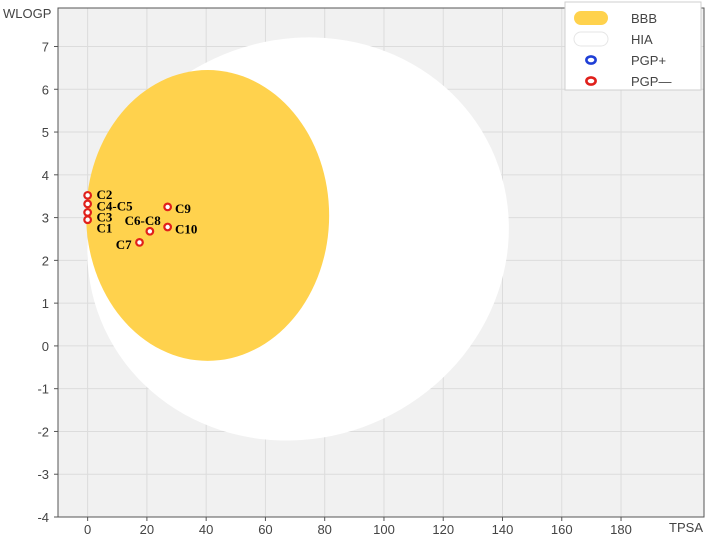 This screenshot has height=534, width=706. I want to click on y-tick-label: 1, so click(45, 303).